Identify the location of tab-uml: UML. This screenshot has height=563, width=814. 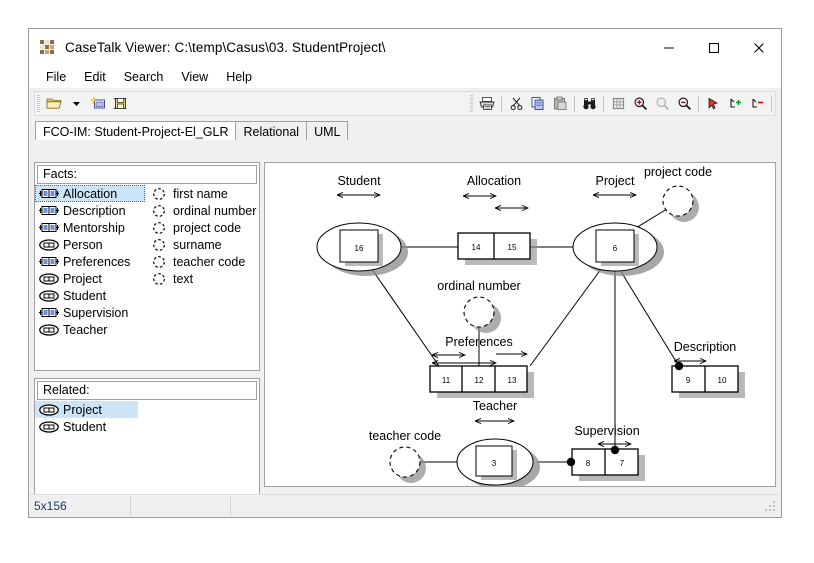
(327, 130).